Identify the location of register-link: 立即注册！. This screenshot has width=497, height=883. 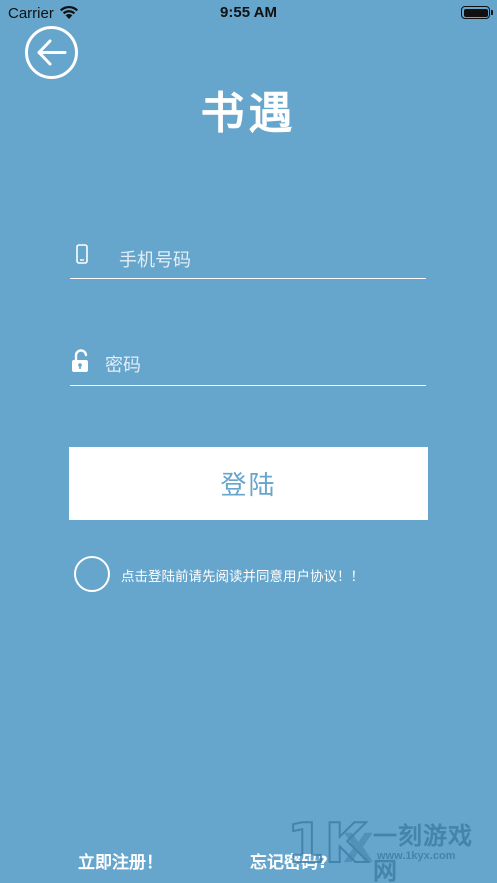
(120, 860).